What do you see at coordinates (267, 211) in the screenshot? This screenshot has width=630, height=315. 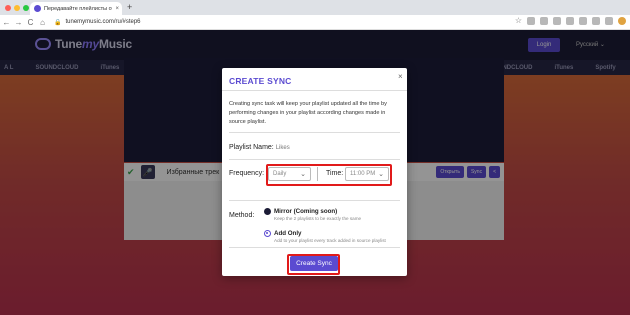 I see `mirror-radio` at bounding box center [267, 211].